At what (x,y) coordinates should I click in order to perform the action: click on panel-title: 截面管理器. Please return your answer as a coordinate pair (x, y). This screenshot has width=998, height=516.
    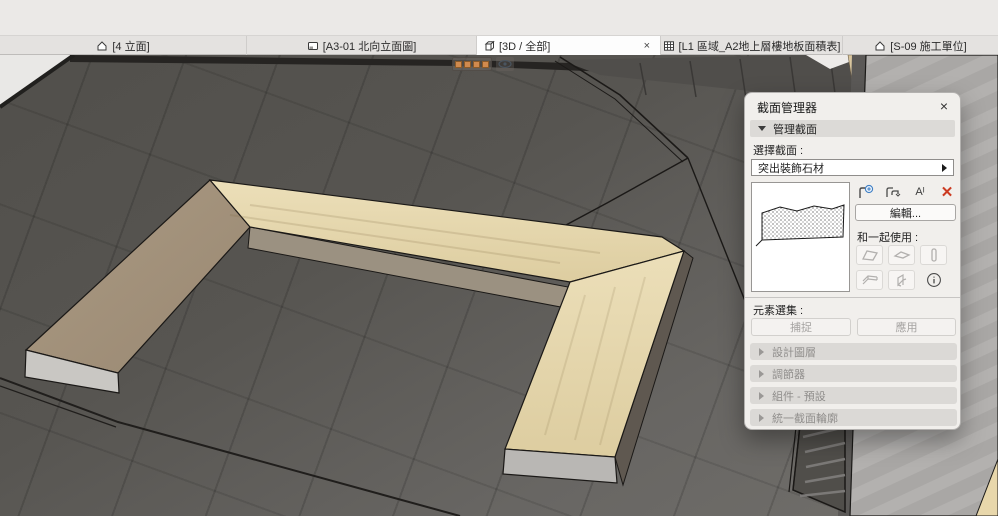
    Looking at the image, I should click on (787, 108).